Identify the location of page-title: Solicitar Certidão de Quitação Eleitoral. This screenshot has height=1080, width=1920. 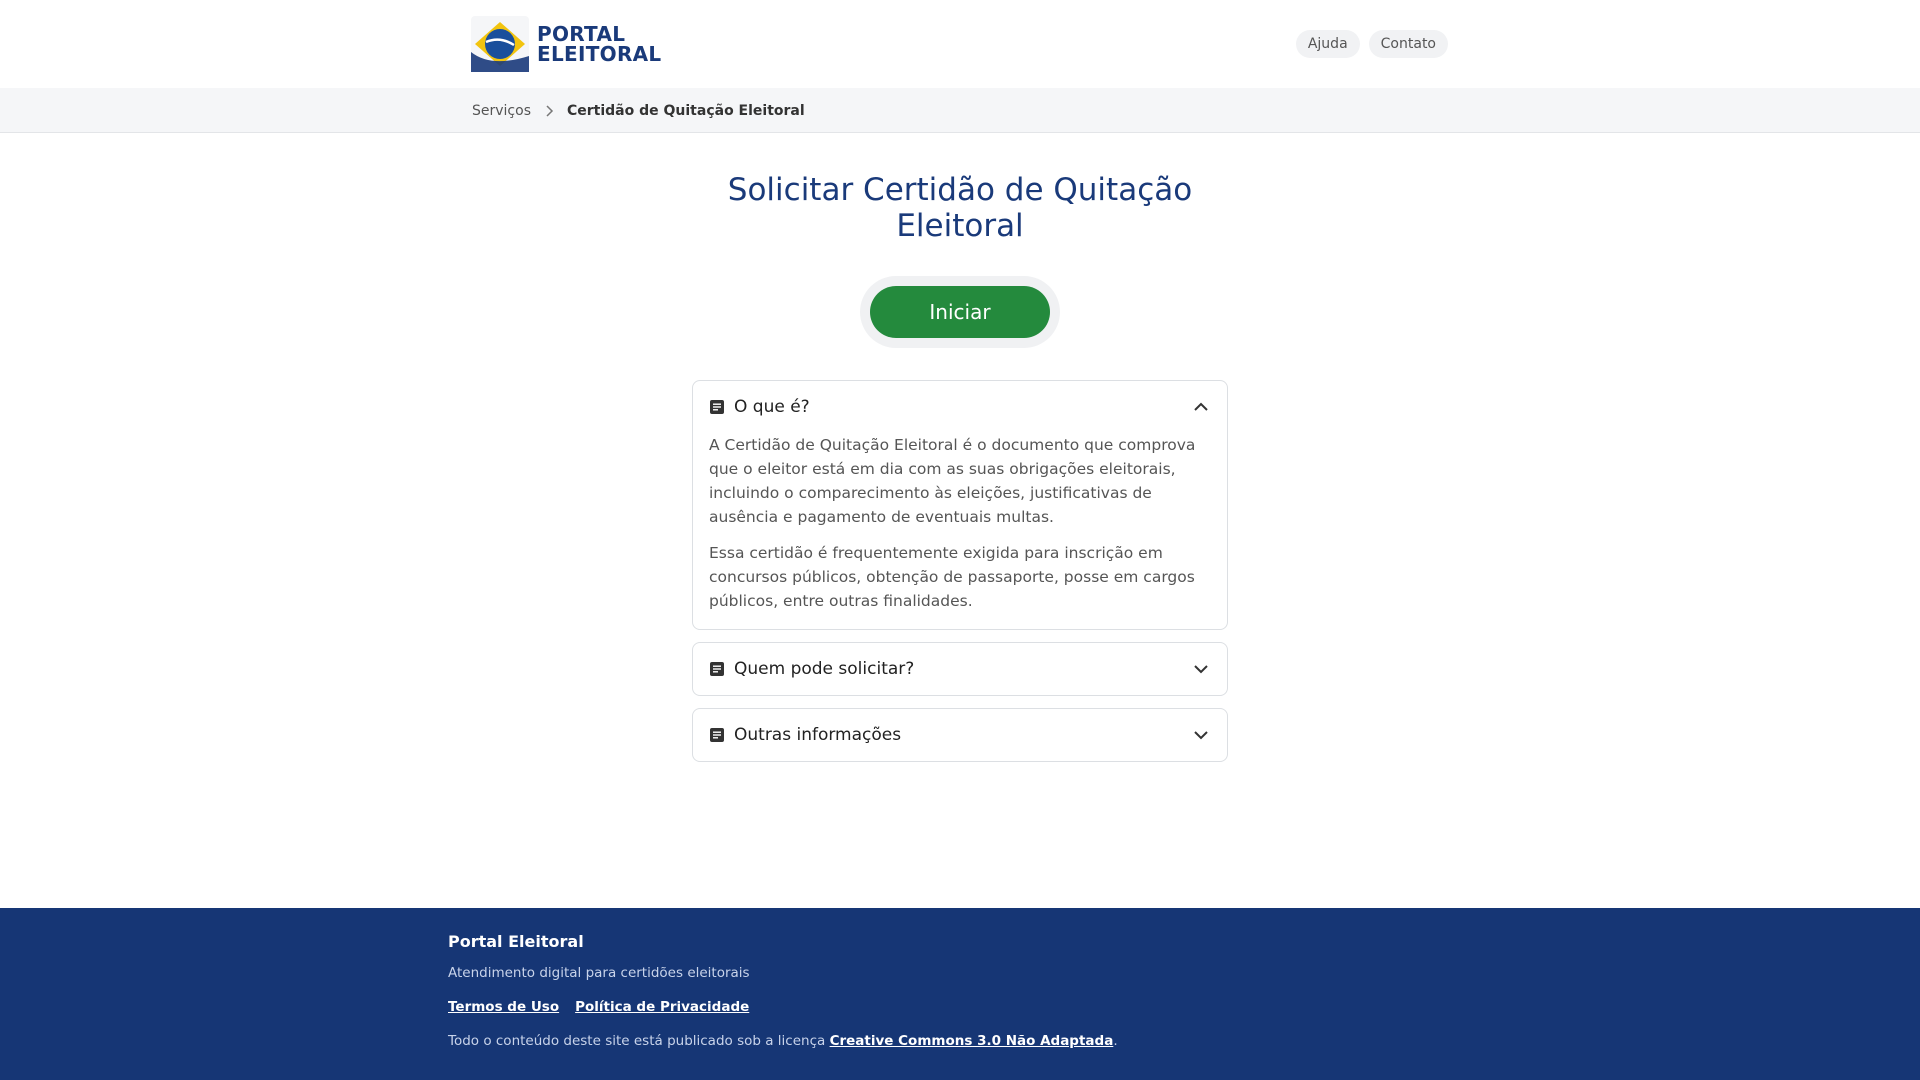
(960, 208).